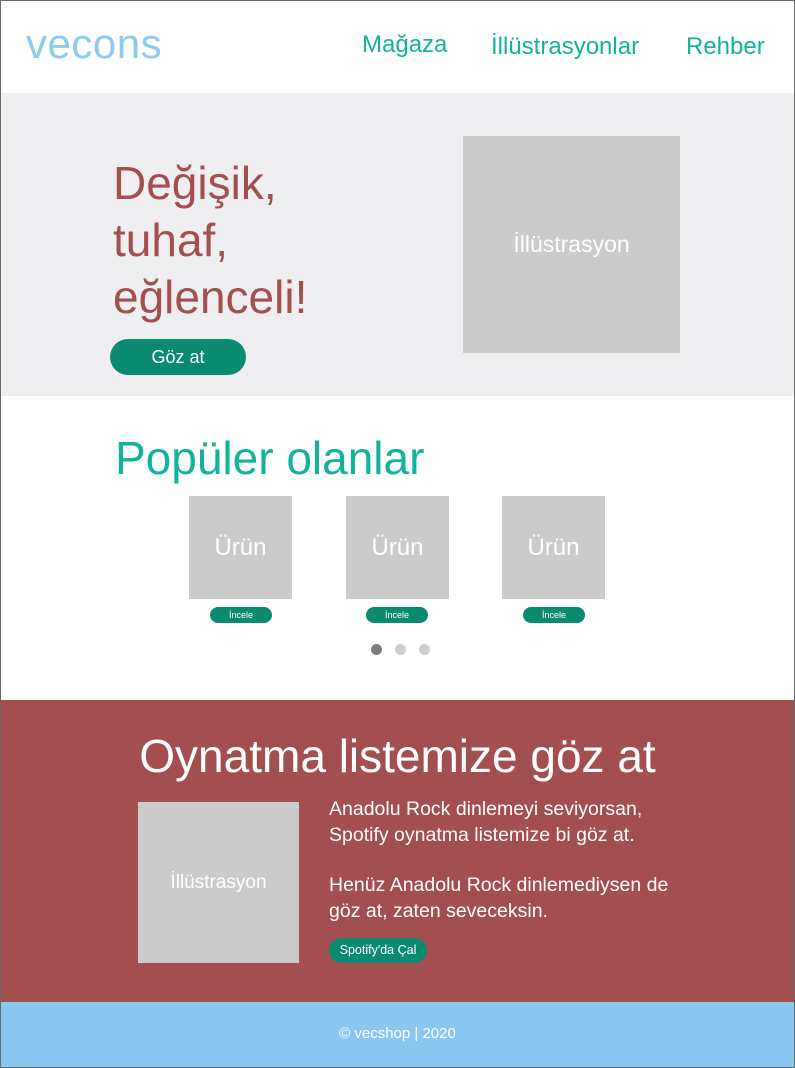 This screenshot has height=1068, width=795. I want to click on popular-section-title: Popüler olanlar, so click(270, 458).